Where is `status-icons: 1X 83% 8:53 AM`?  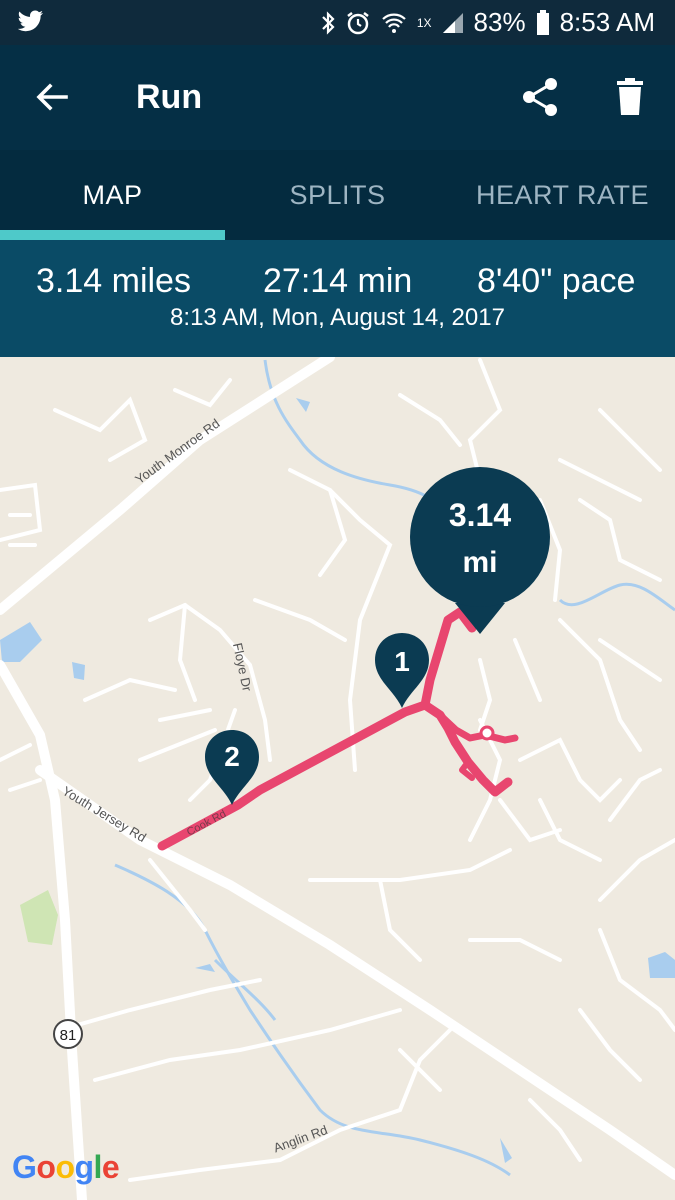
status-icons: 1X 83% 8:53 AM is located at coordinates (488, 22).